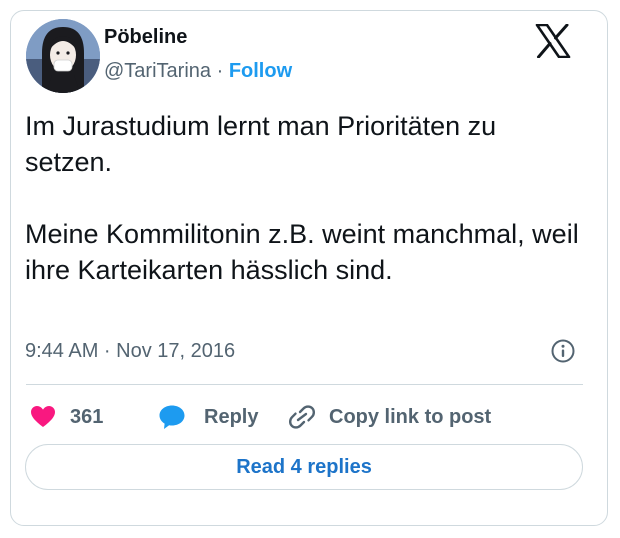 The width and height of the screenshot is (620, 538). I want to click on x-logo-icon, so click(553, 41).